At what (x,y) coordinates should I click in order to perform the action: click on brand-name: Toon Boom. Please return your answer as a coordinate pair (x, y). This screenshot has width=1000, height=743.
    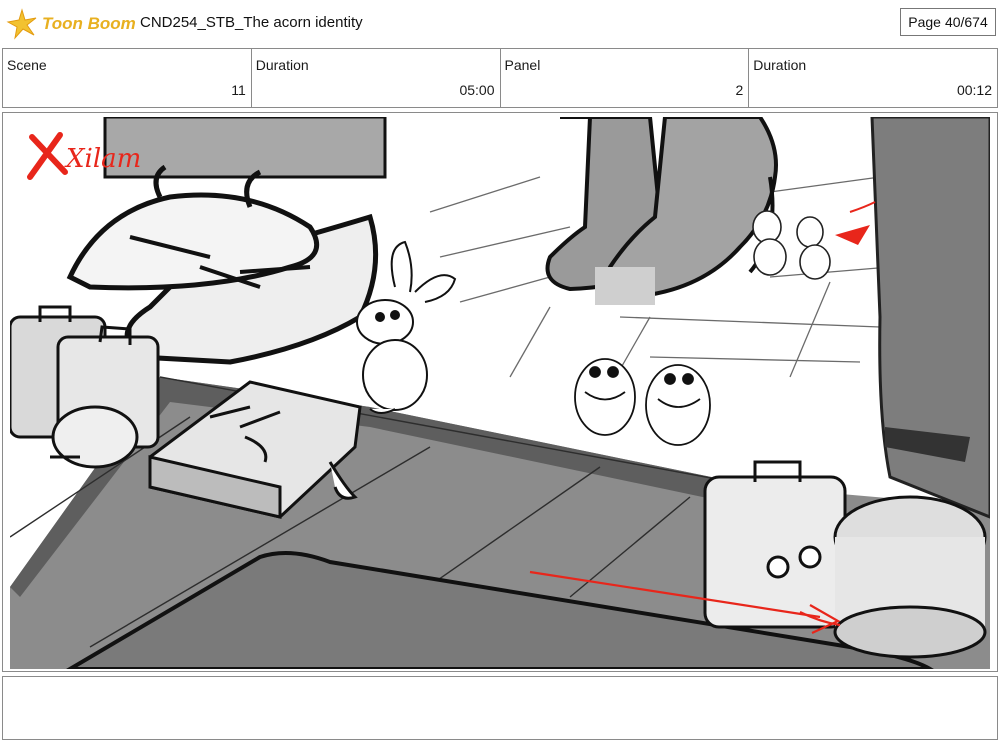
    Looking at the image, I should click on (89, 23).